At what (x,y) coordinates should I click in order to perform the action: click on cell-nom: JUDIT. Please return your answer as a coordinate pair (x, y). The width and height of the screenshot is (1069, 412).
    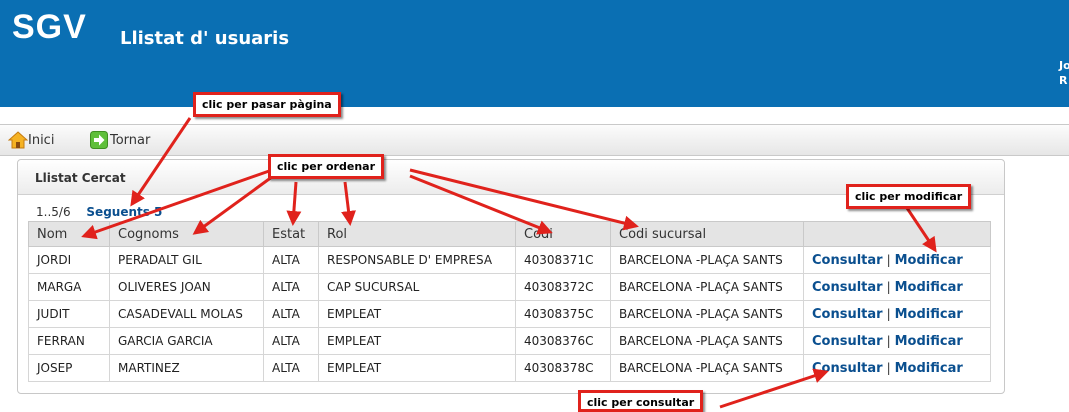
    Looking at the image, I should click on (69, 314).